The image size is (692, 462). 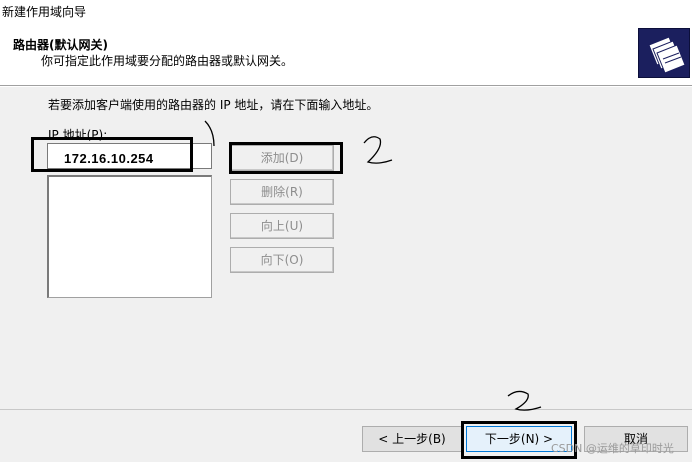 What do you see at coordinates (282, 192) in the screenshot?
I see `remove-button: 删除(R)` at bounding box center [282, 192].